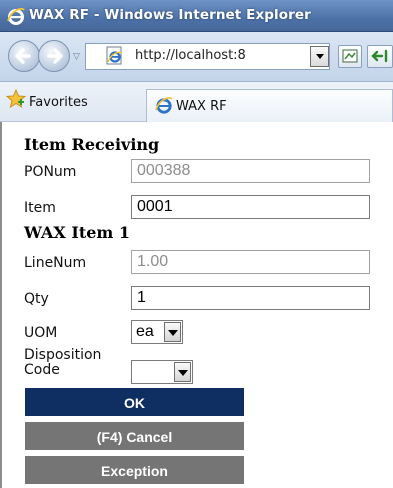 This screenshot has height=488, width=393. I want to click on back-arrow-icon, so click(23, 56).